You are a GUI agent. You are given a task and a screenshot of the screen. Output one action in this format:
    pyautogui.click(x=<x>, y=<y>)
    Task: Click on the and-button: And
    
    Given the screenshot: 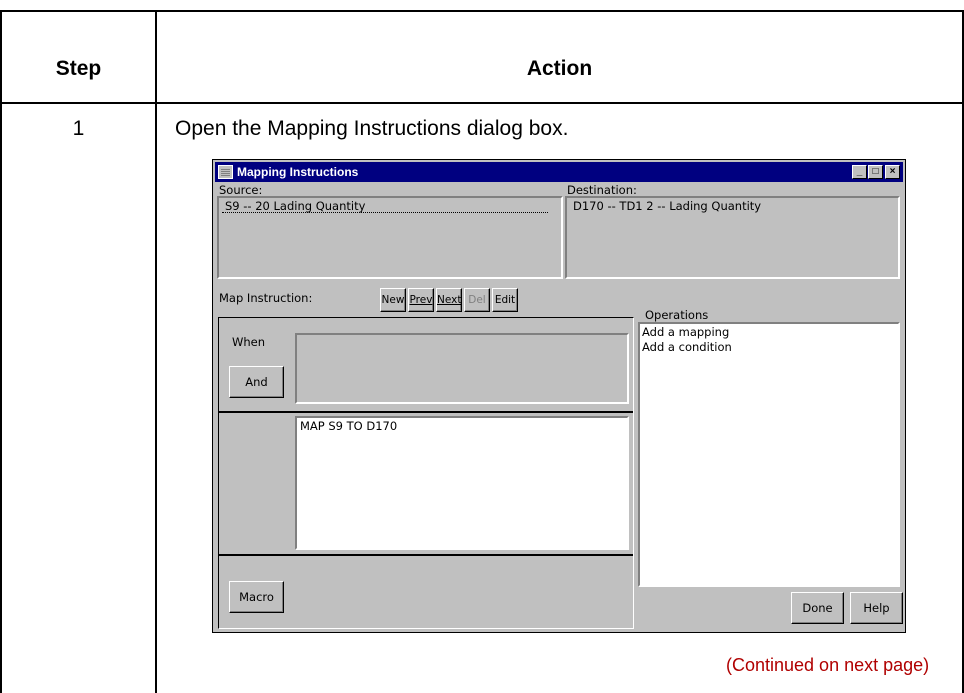 What is the action you would take?
    pyautogui.click(x=256, y=382)
    